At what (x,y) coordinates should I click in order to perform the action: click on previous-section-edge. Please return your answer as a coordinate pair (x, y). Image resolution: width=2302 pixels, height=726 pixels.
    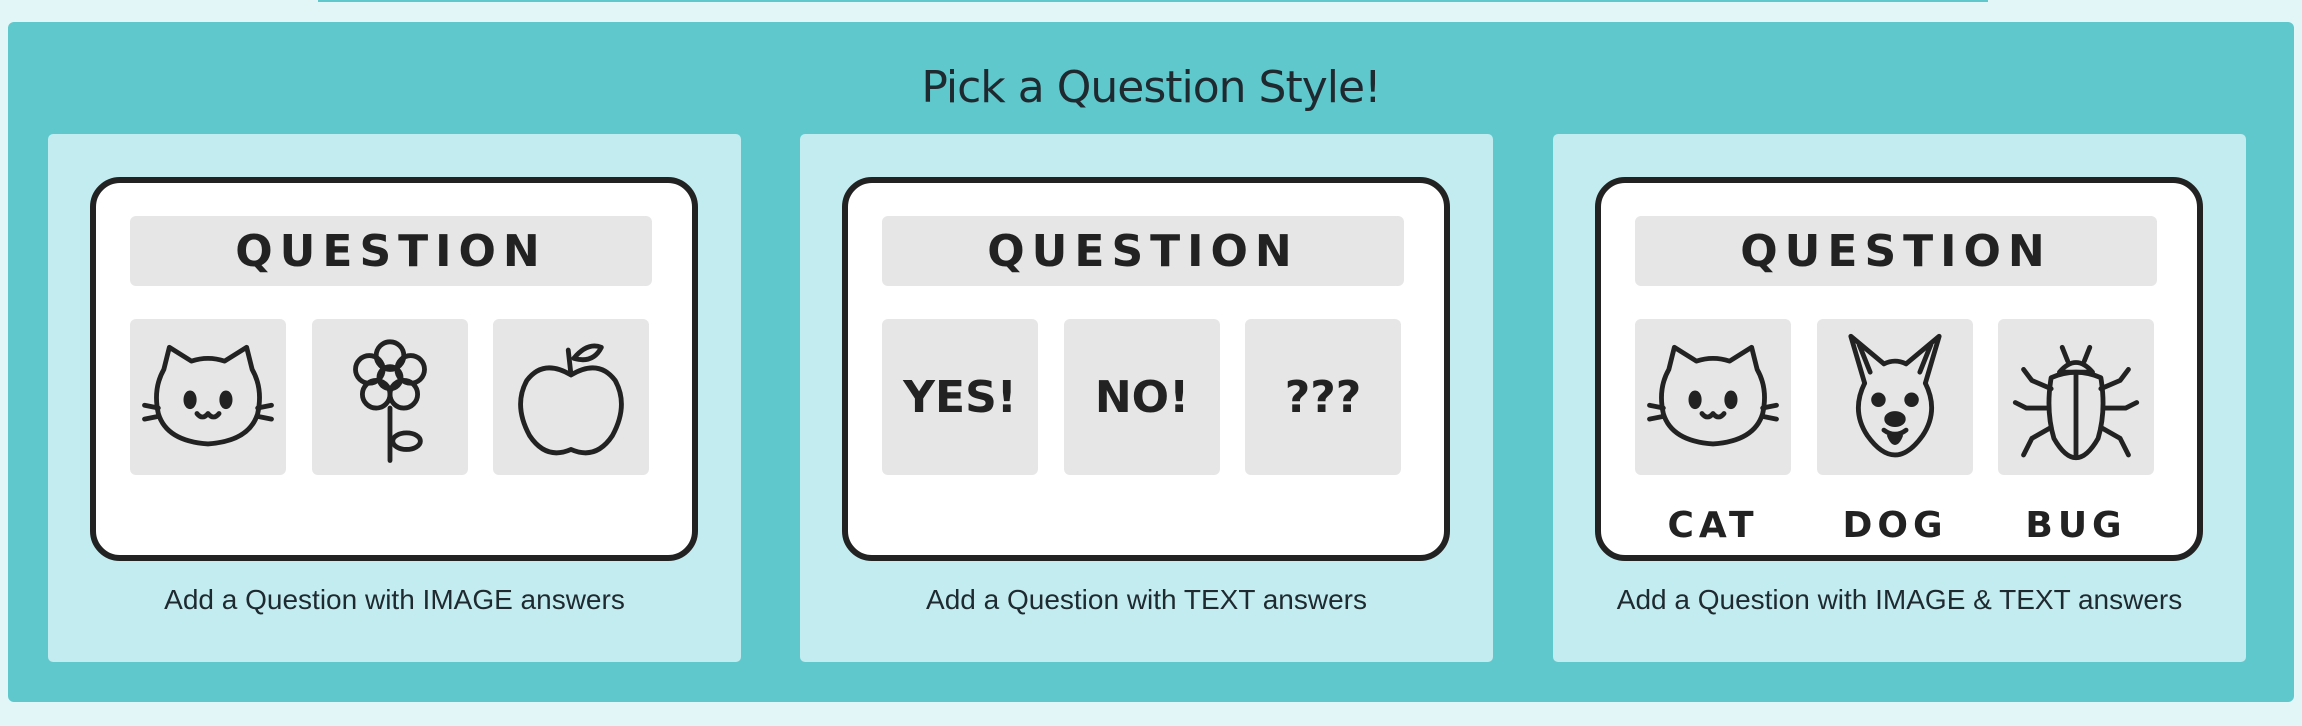
    Looking at the image, I should click on (1153, 1).